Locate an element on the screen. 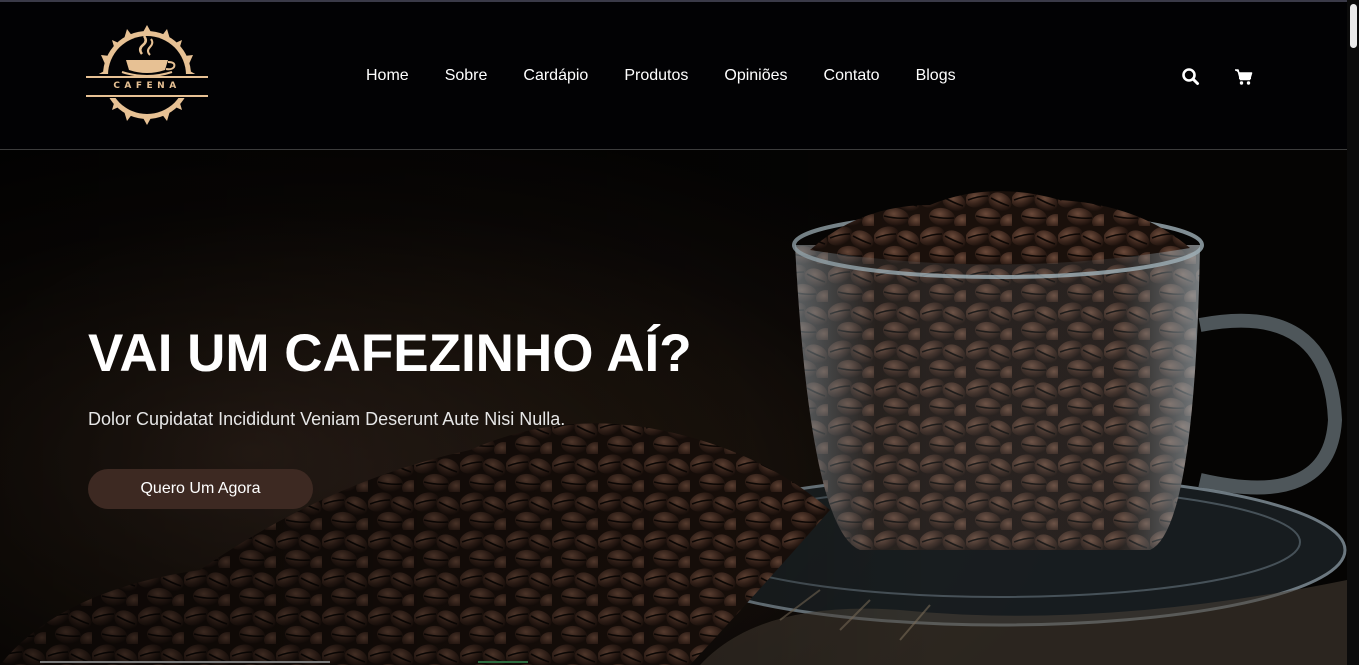 The height and width of the screenshot is (665, 1359). cart-button is located at coordinates (1244, 77).